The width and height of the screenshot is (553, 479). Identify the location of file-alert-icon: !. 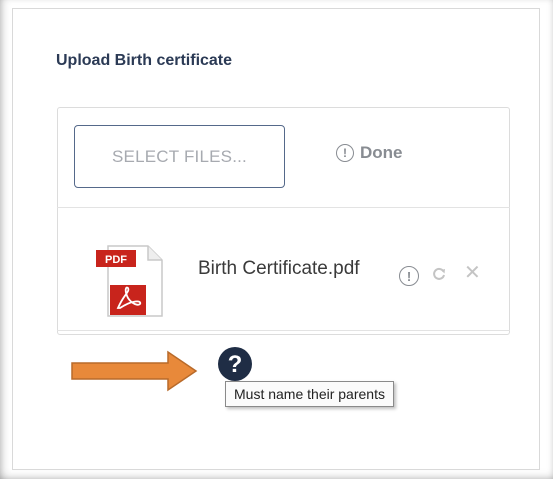
(409, 276).